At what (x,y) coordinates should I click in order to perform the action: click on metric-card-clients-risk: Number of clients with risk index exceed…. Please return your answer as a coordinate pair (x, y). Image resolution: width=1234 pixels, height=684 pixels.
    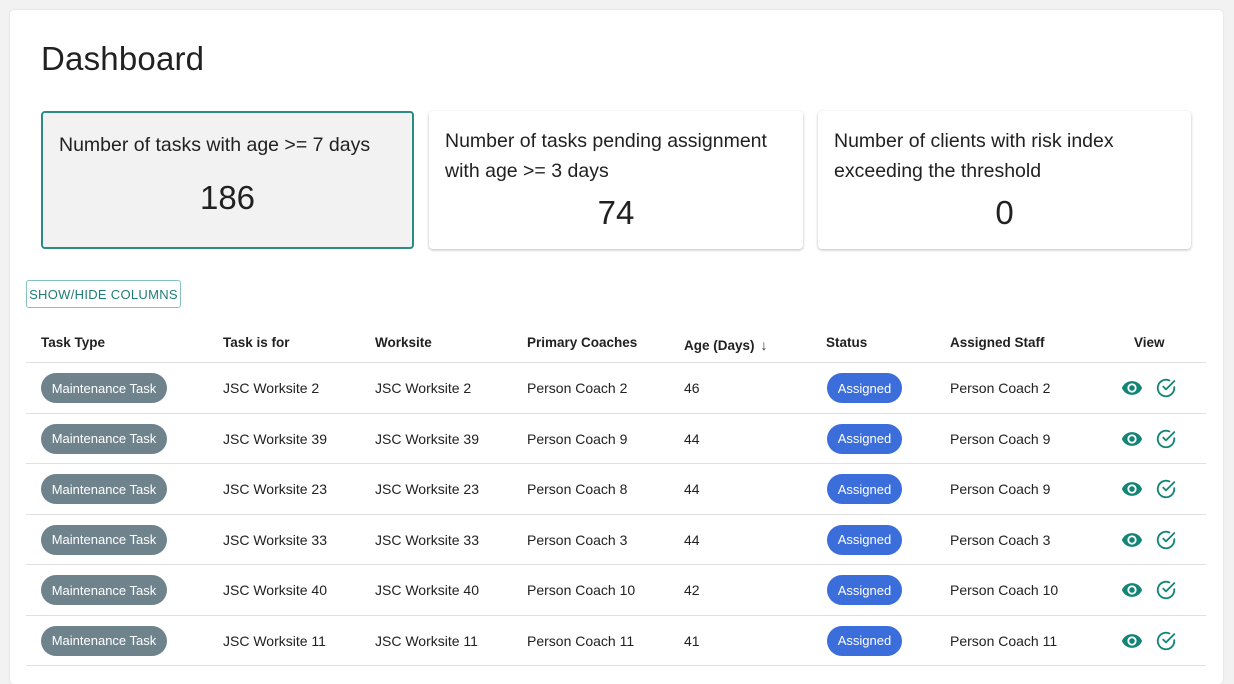
    Looking at the image, I should click on (1004, 180).